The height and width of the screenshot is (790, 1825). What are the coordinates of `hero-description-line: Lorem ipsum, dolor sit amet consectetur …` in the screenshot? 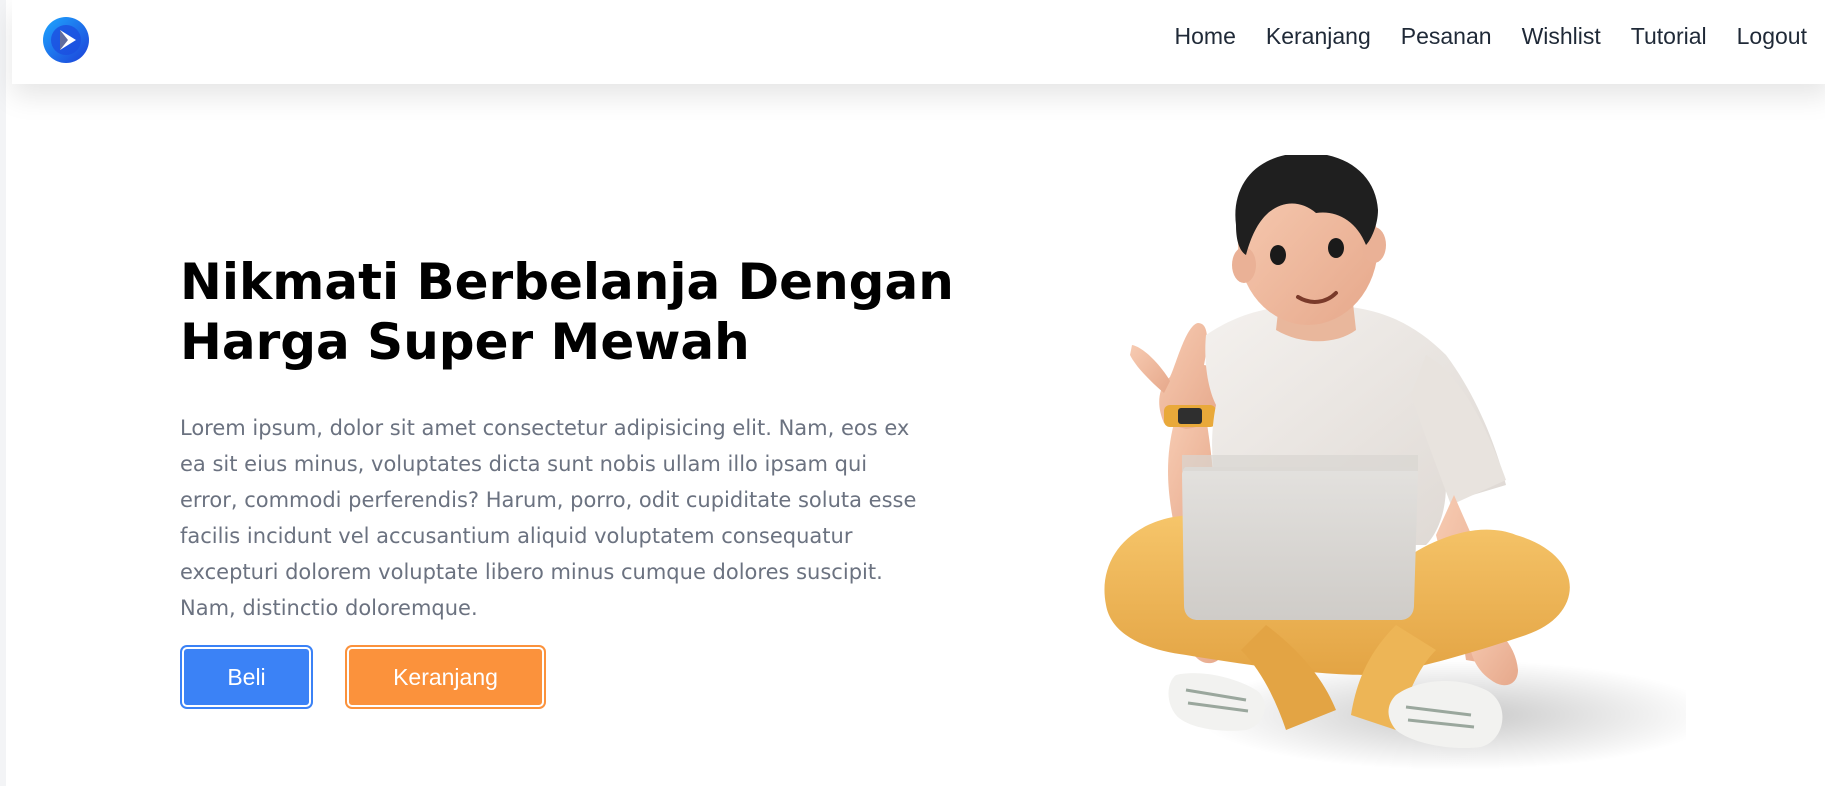 It's located at (545, 428).